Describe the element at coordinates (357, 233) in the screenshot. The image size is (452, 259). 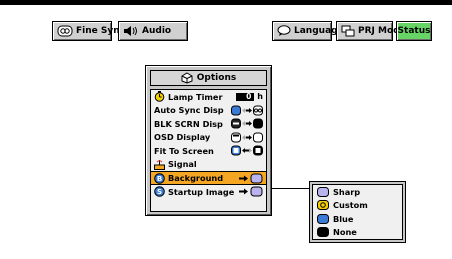
I see `submenu-option-none: None` at that location.